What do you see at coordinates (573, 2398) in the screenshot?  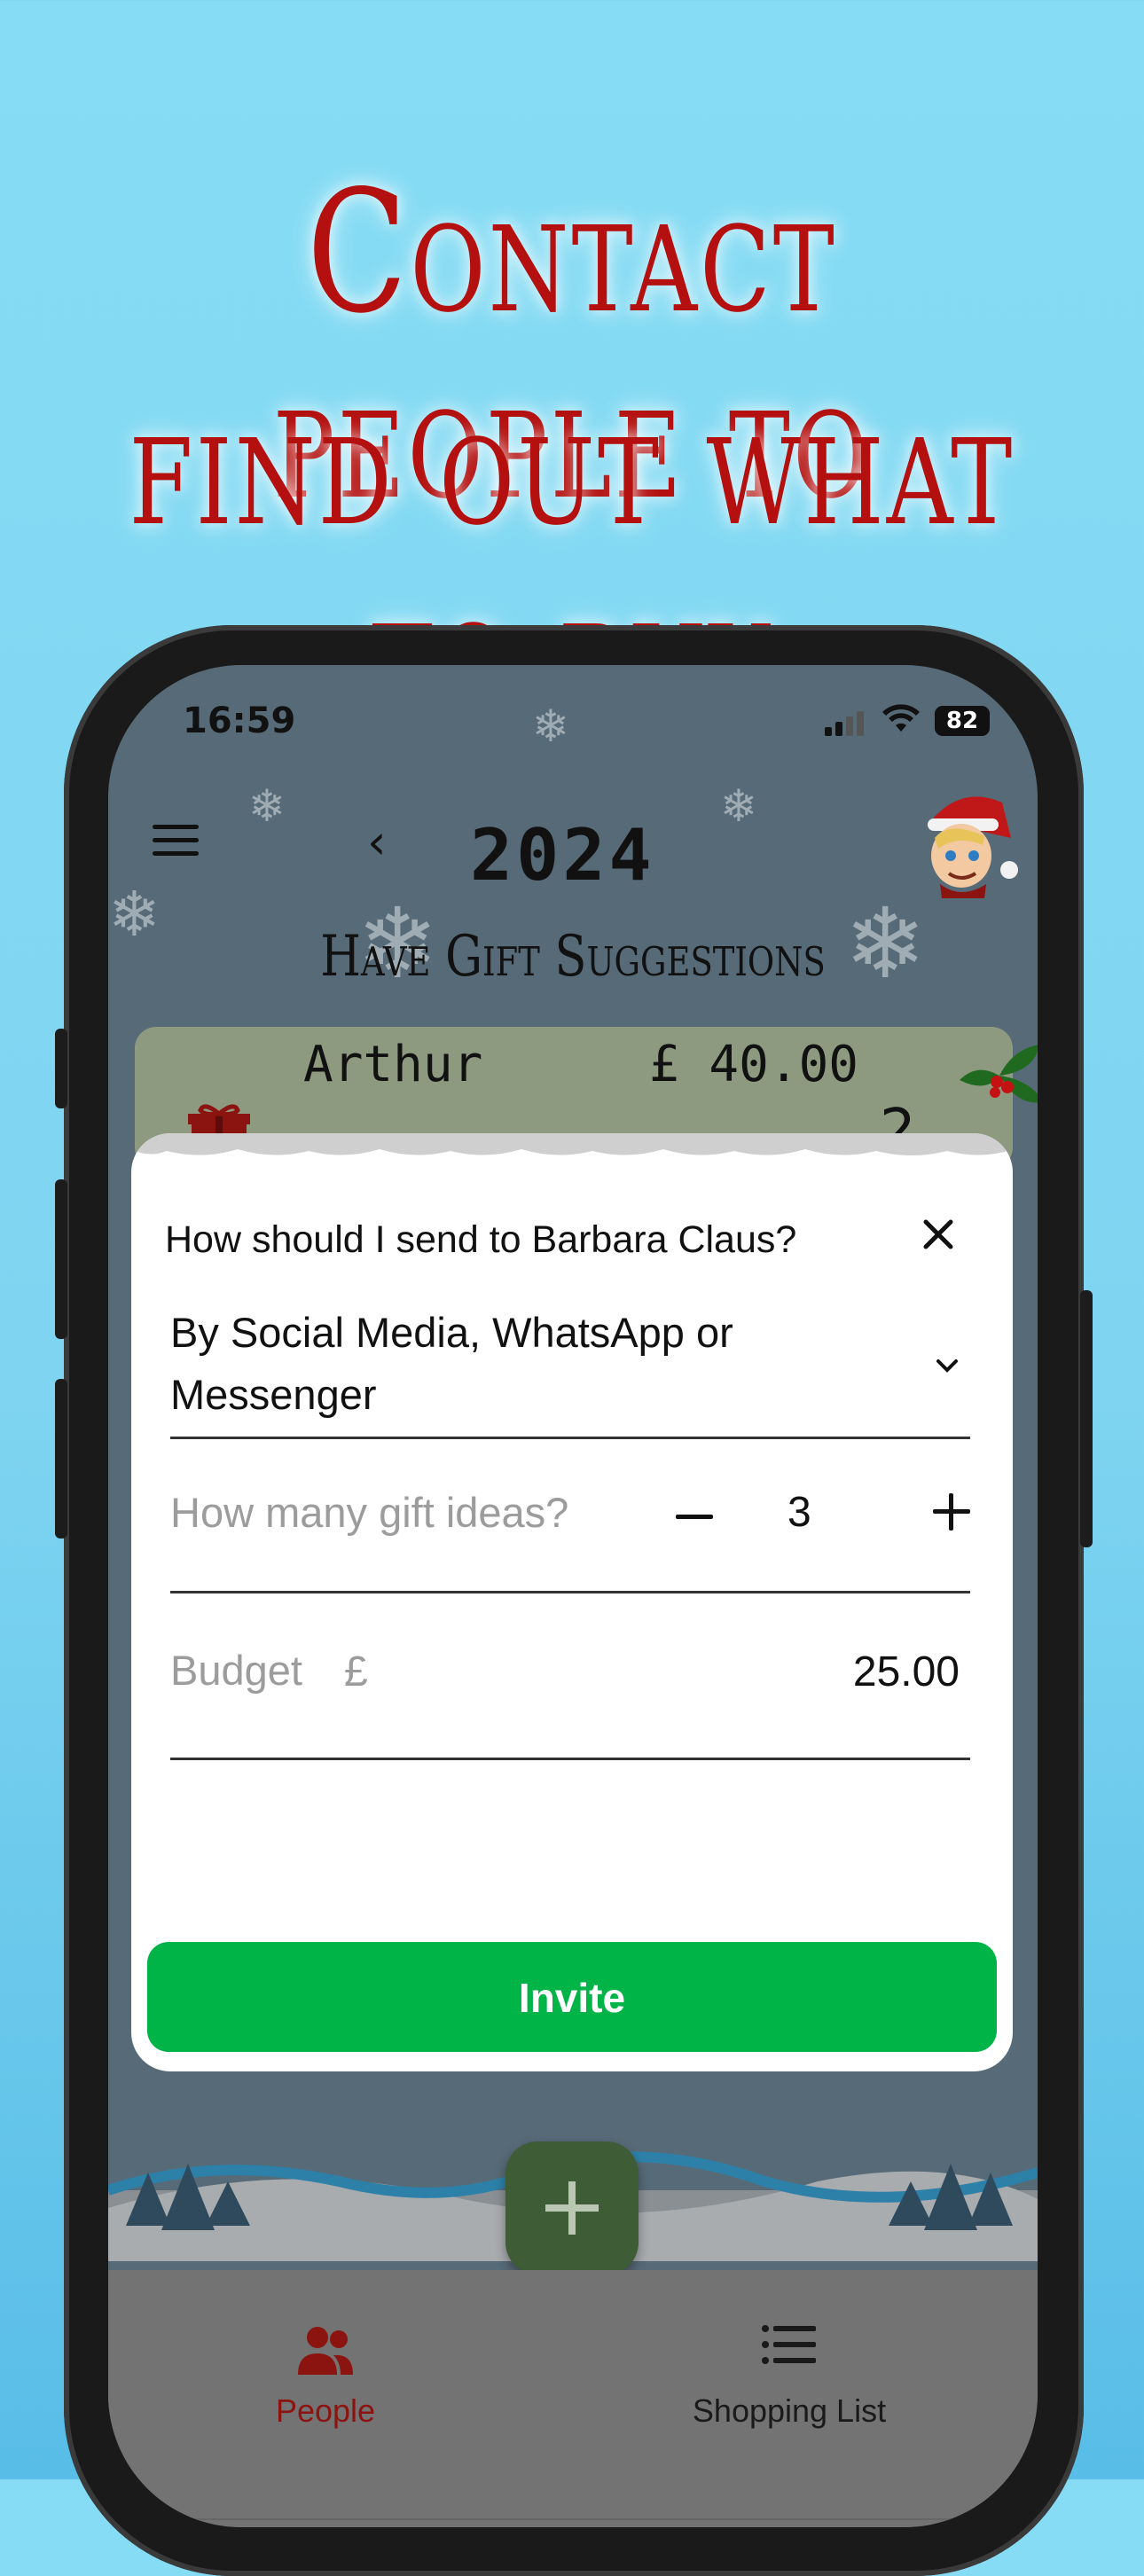 I see `bottom-tab-bar: People Shopping List` at bounding box center [573, 2398].